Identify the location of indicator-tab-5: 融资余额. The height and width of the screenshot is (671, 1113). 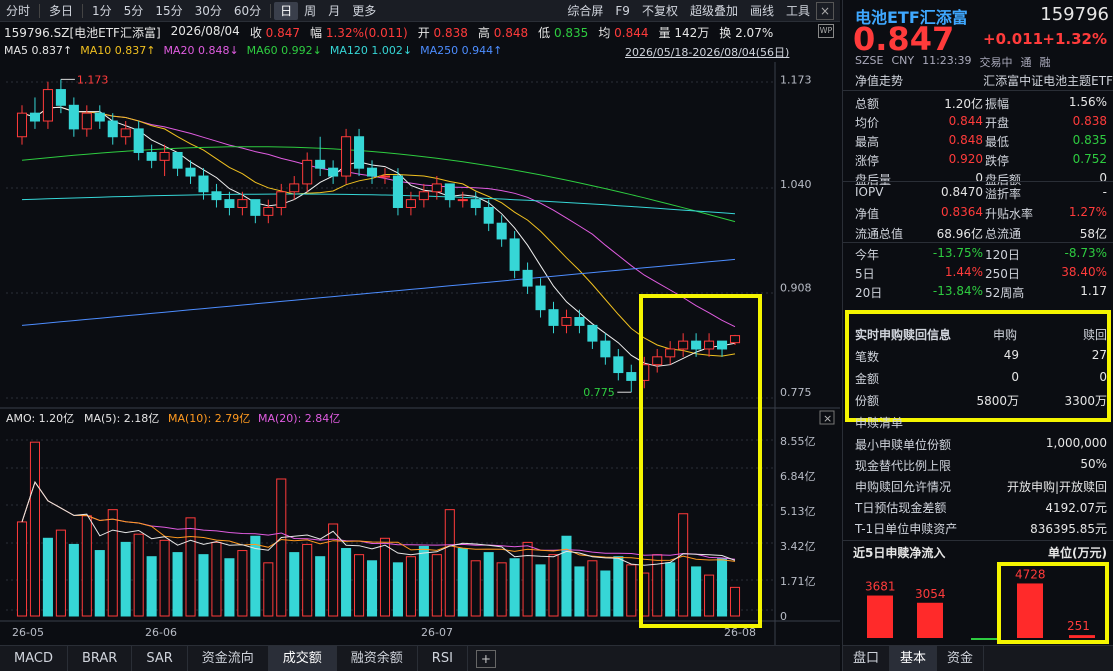
(377, 658).